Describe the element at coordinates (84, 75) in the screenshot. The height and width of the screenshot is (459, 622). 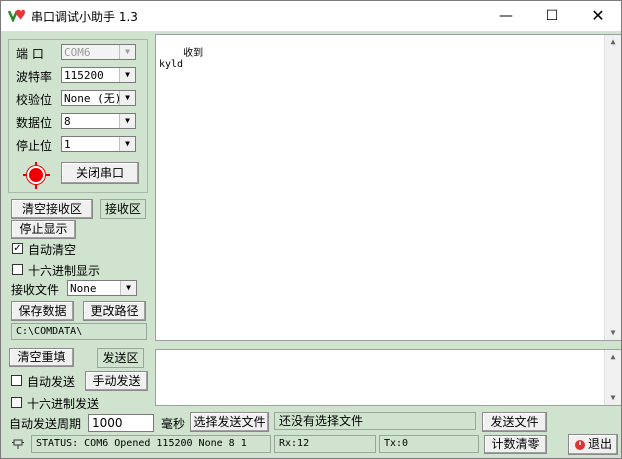
I see `baud-value: 115200` at that location.